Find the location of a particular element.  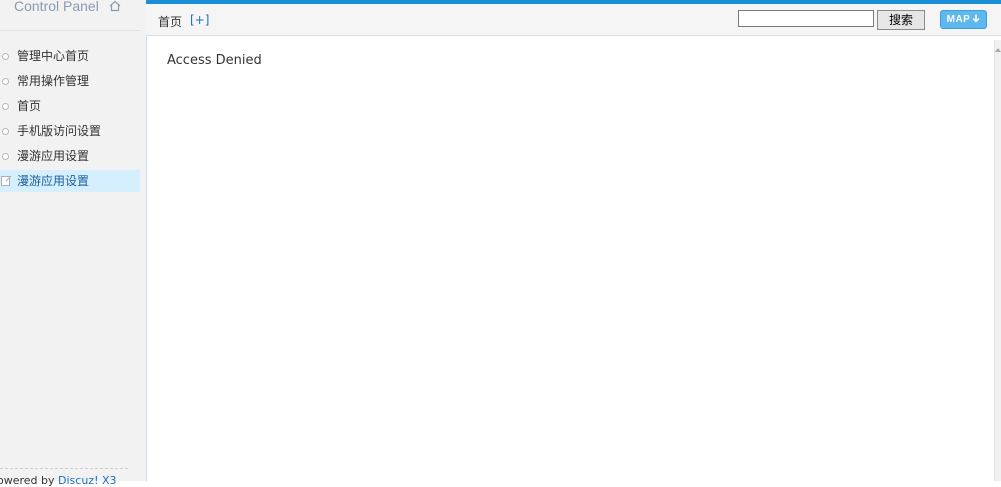

footer-divider is located at coordinates (64, 468).